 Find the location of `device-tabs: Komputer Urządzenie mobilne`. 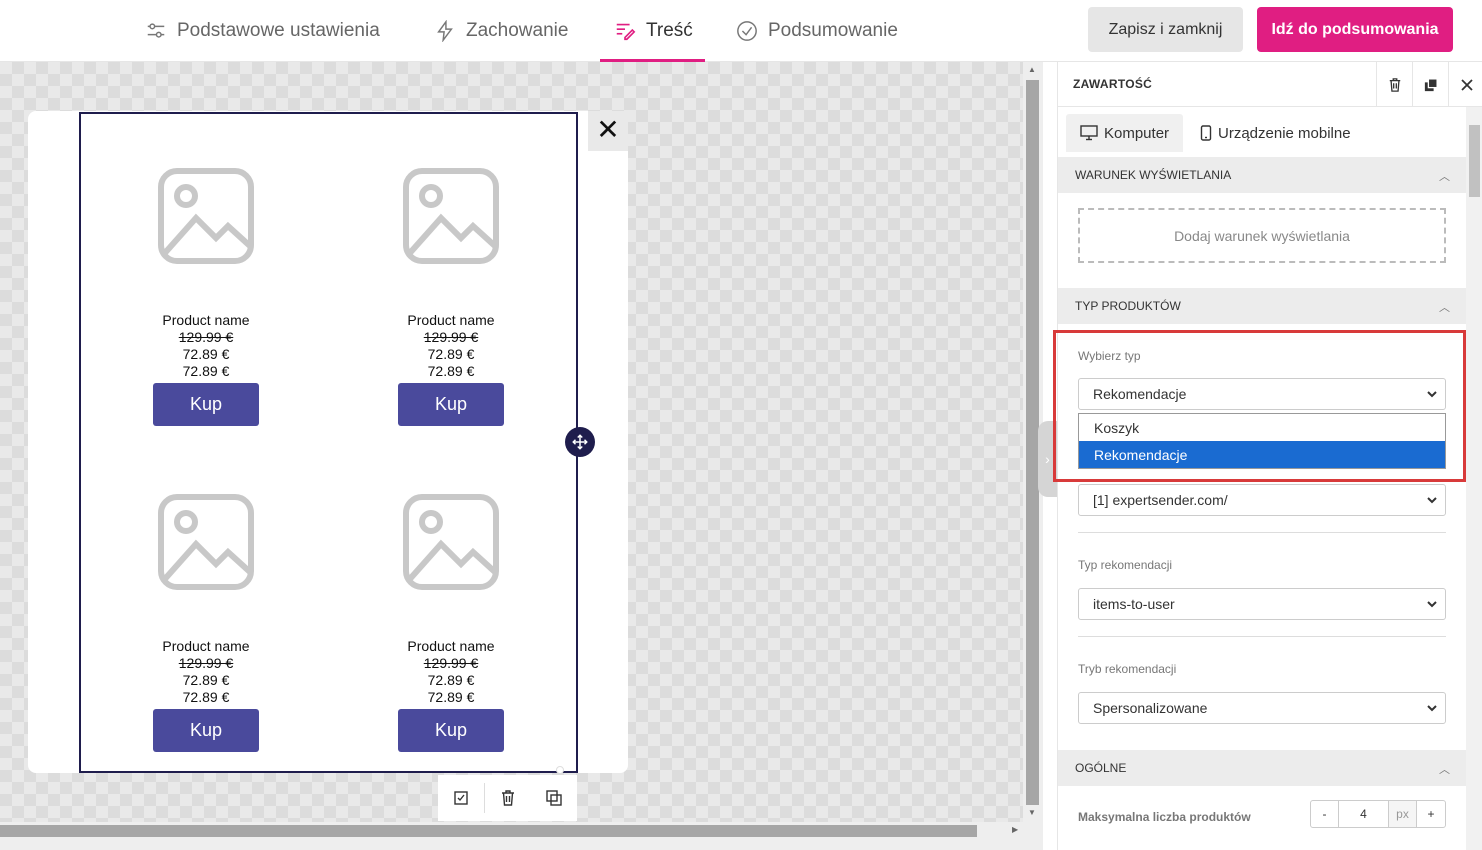

device-tabs: Komputer Urządzenie mobilne is located at coordinates (1262, 130).